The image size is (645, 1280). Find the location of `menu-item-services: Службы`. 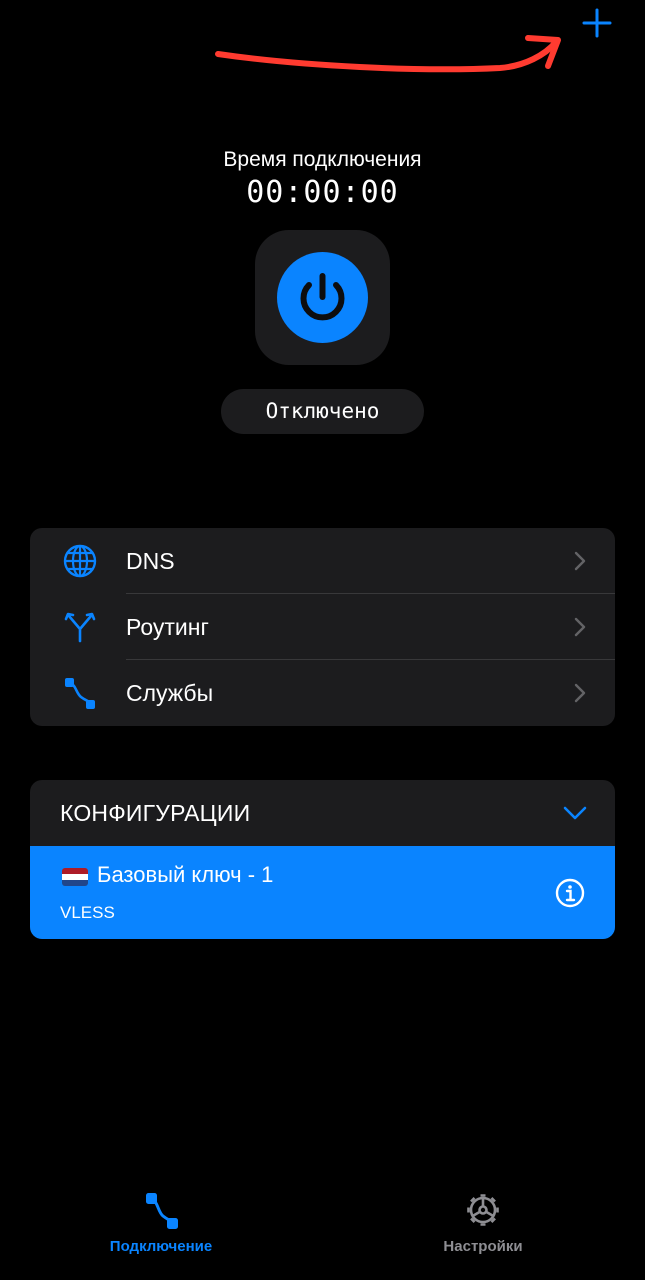

menu-item-services: Службы is located at coordinates (322, 693).